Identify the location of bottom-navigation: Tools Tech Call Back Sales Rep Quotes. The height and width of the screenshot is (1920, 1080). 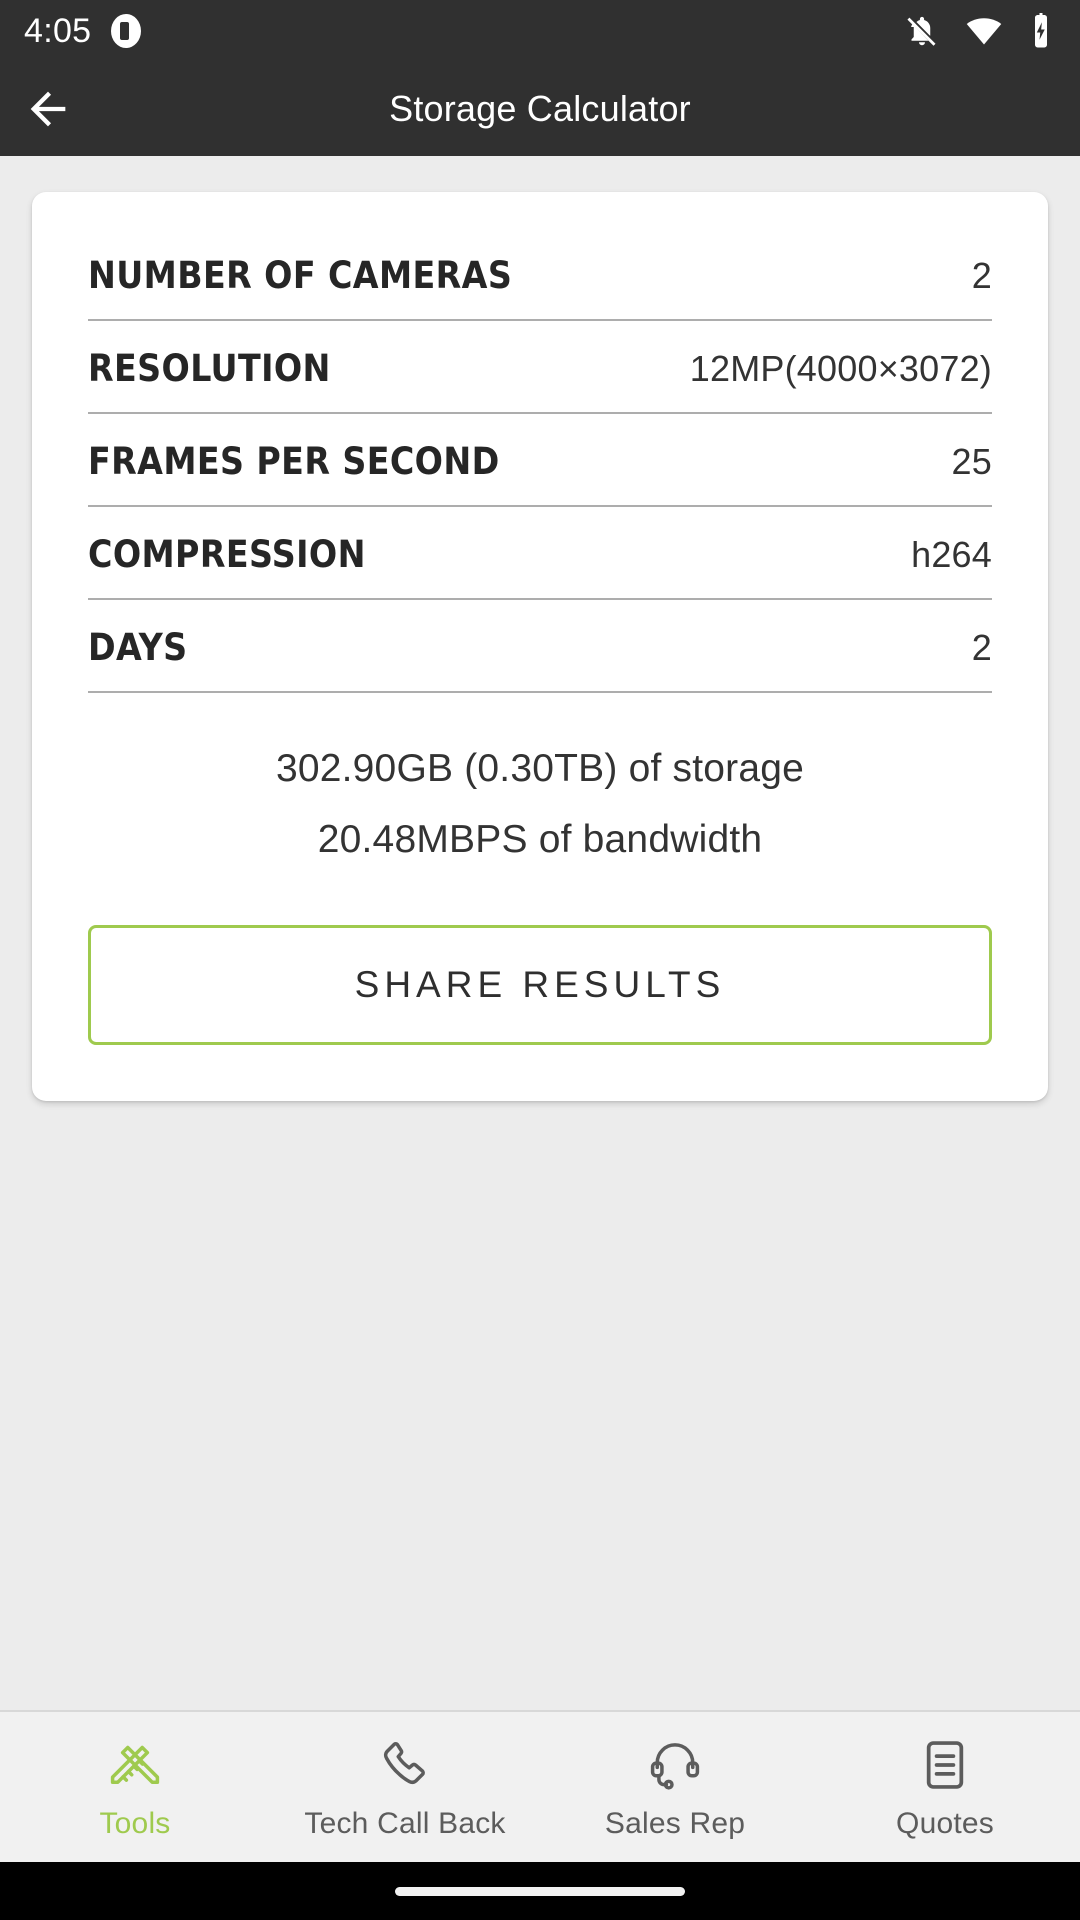
(540, 1786).